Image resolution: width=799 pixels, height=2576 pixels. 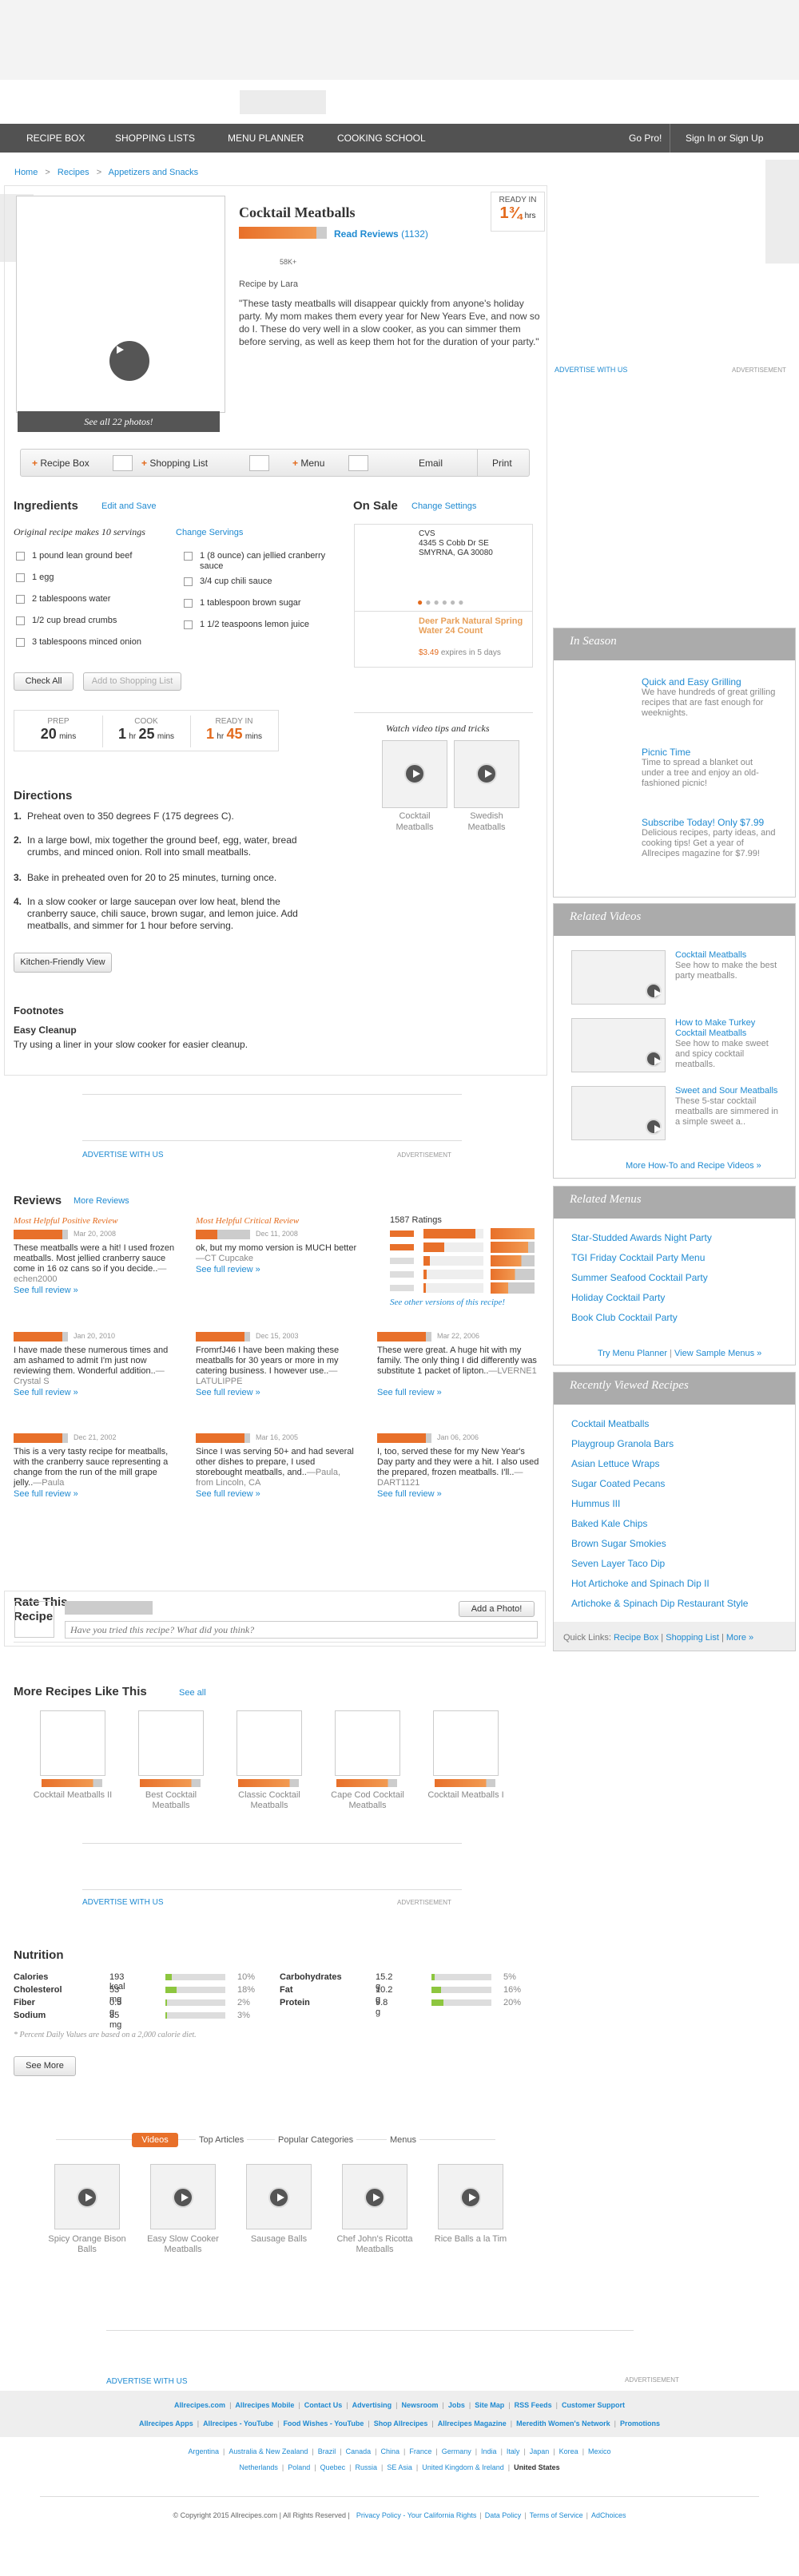 I want to click on footer-link: Shop Allrecipes, so click(x=401, y=2423).